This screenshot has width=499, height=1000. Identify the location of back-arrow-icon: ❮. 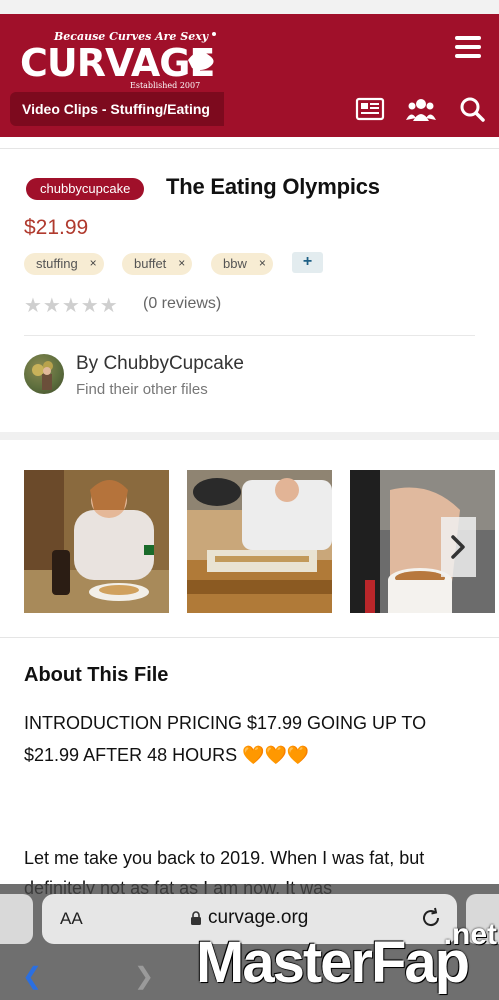
(32, 976).